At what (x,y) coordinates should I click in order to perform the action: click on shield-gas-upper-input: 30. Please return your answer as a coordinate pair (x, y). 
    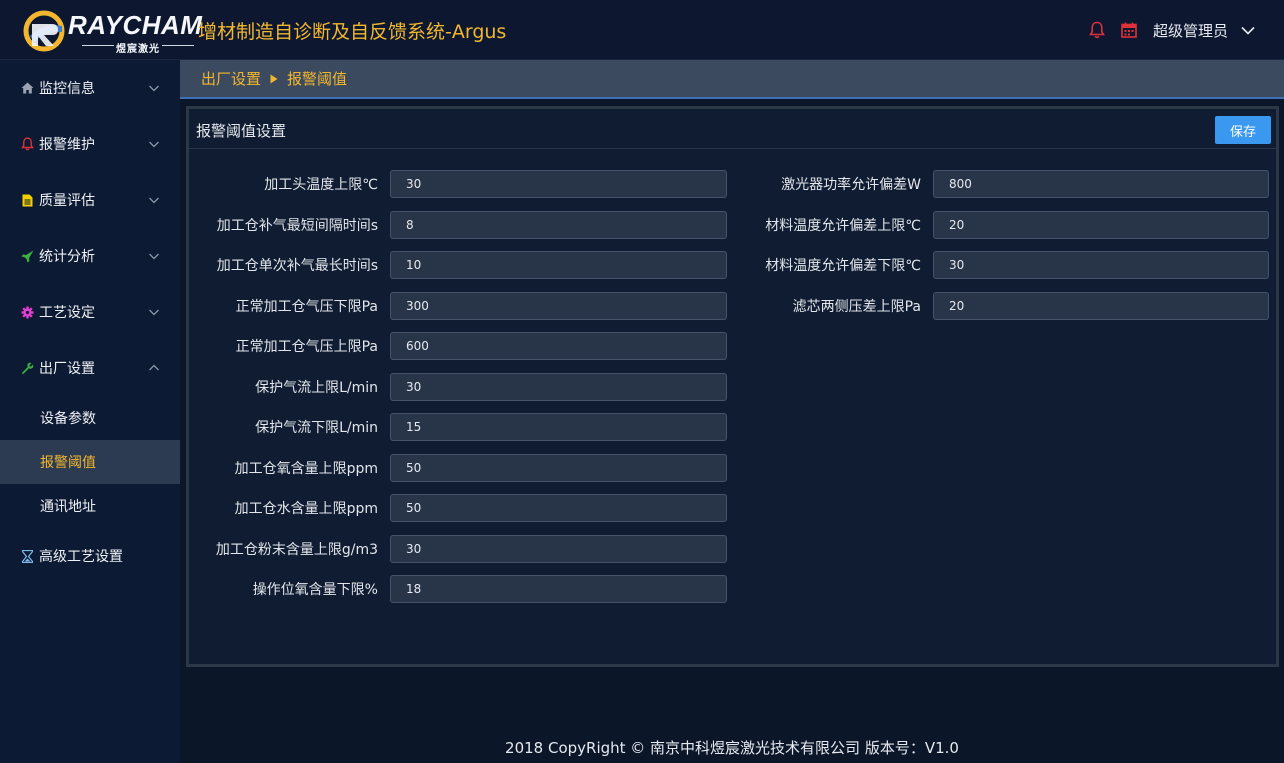
    Looking at the image, I should click on (558, 387).